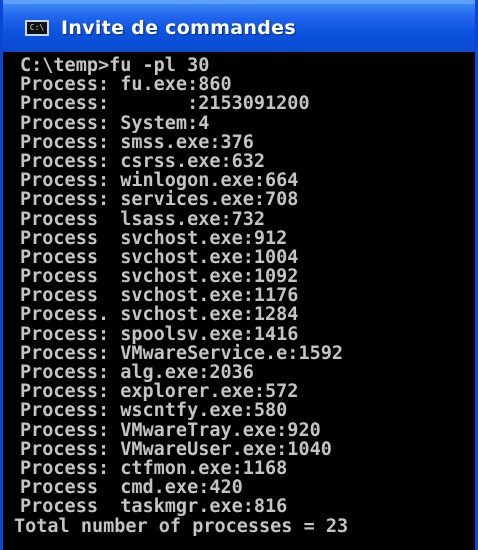 This screenshot has width=478, height=550. What do you see at coordinates (159, 257) in the screenshot?
I see `process-line: Process svchost.exe:1004` at bounding box center [159, 257].